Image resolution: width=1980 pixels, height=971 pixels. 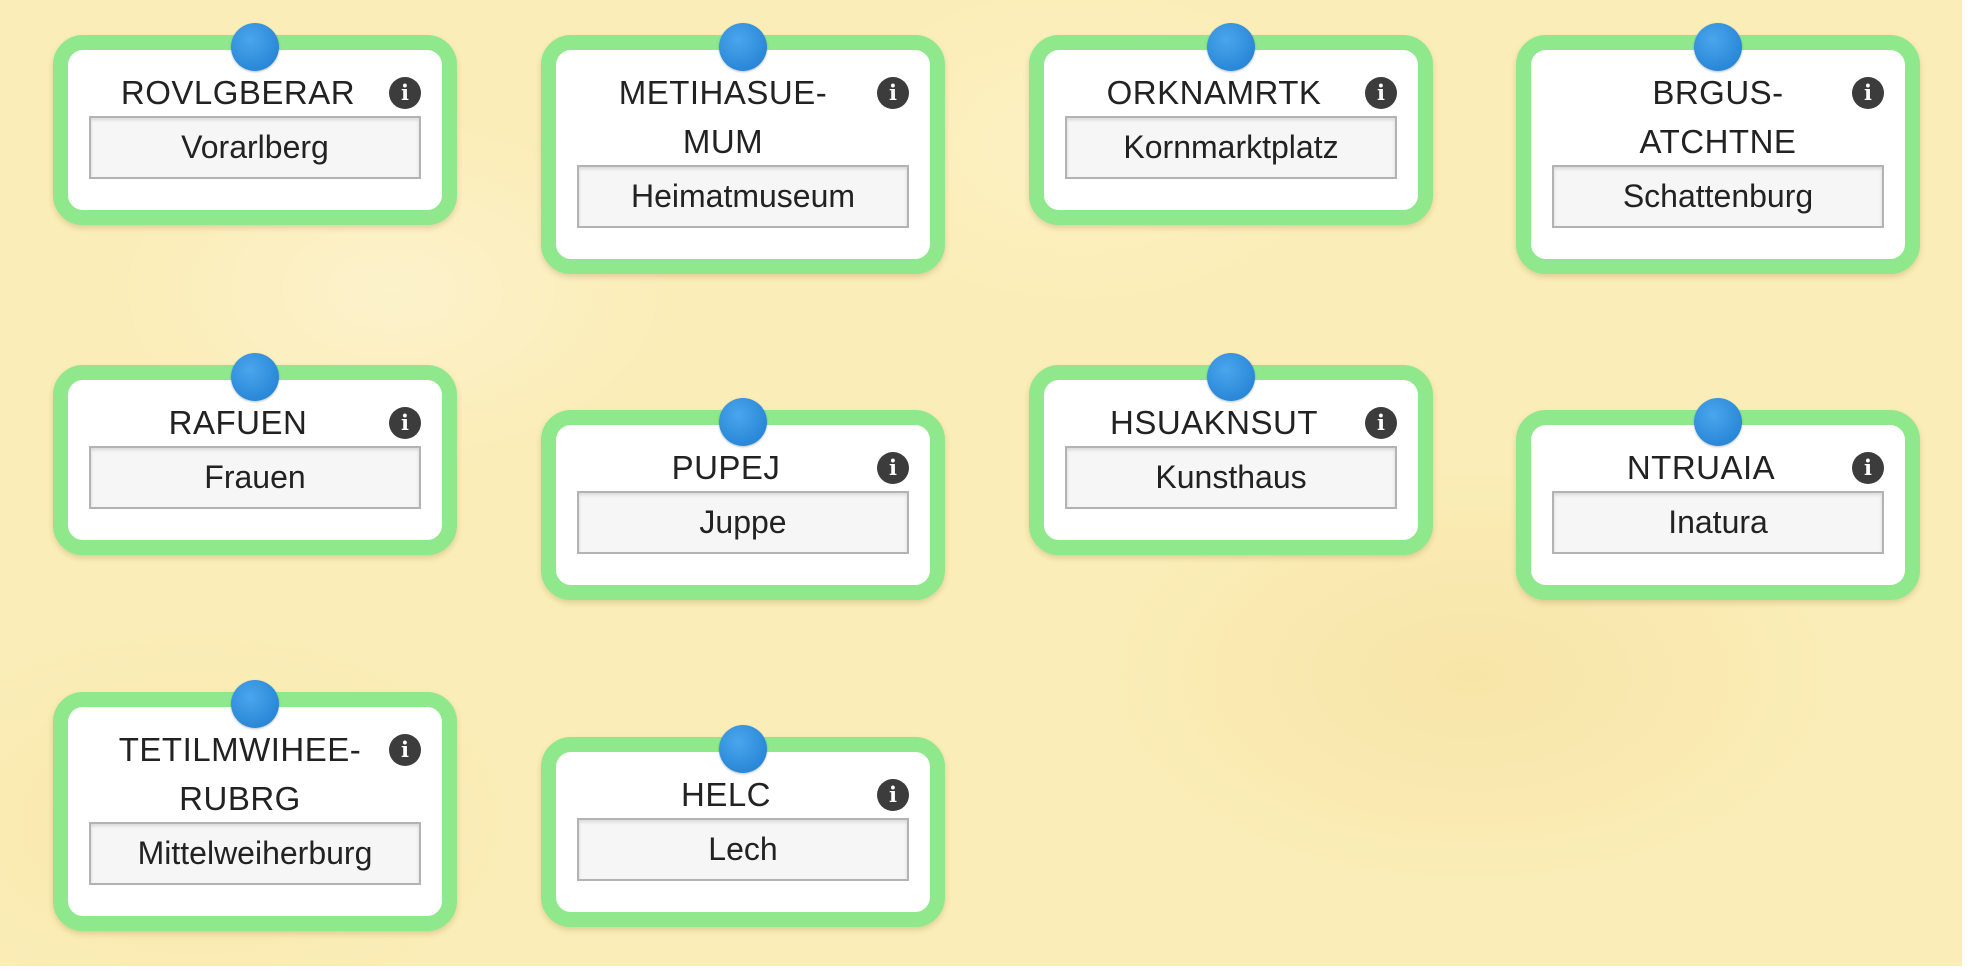 I want to click on answer-field: Mittelweiherburg, so click(x=255, y=853).